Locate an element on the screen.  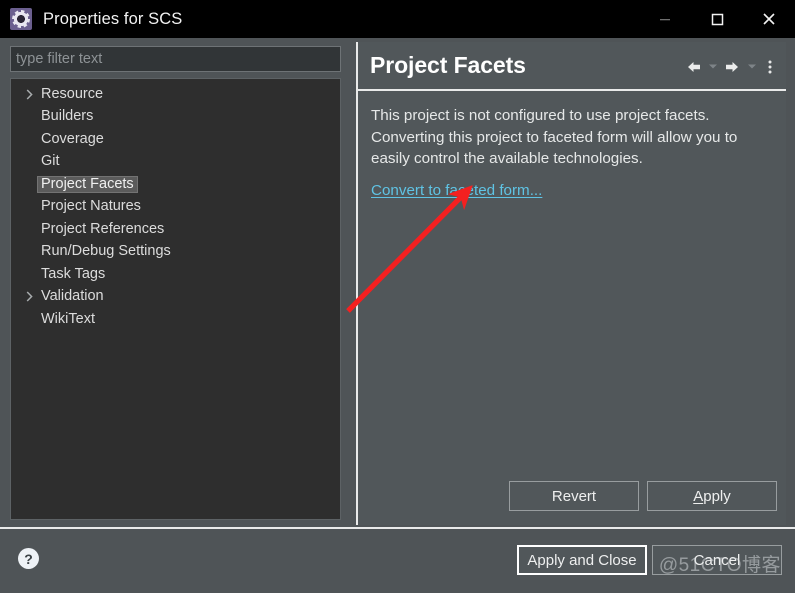
page-title: Project Facets is located at coordinates (448, 65).